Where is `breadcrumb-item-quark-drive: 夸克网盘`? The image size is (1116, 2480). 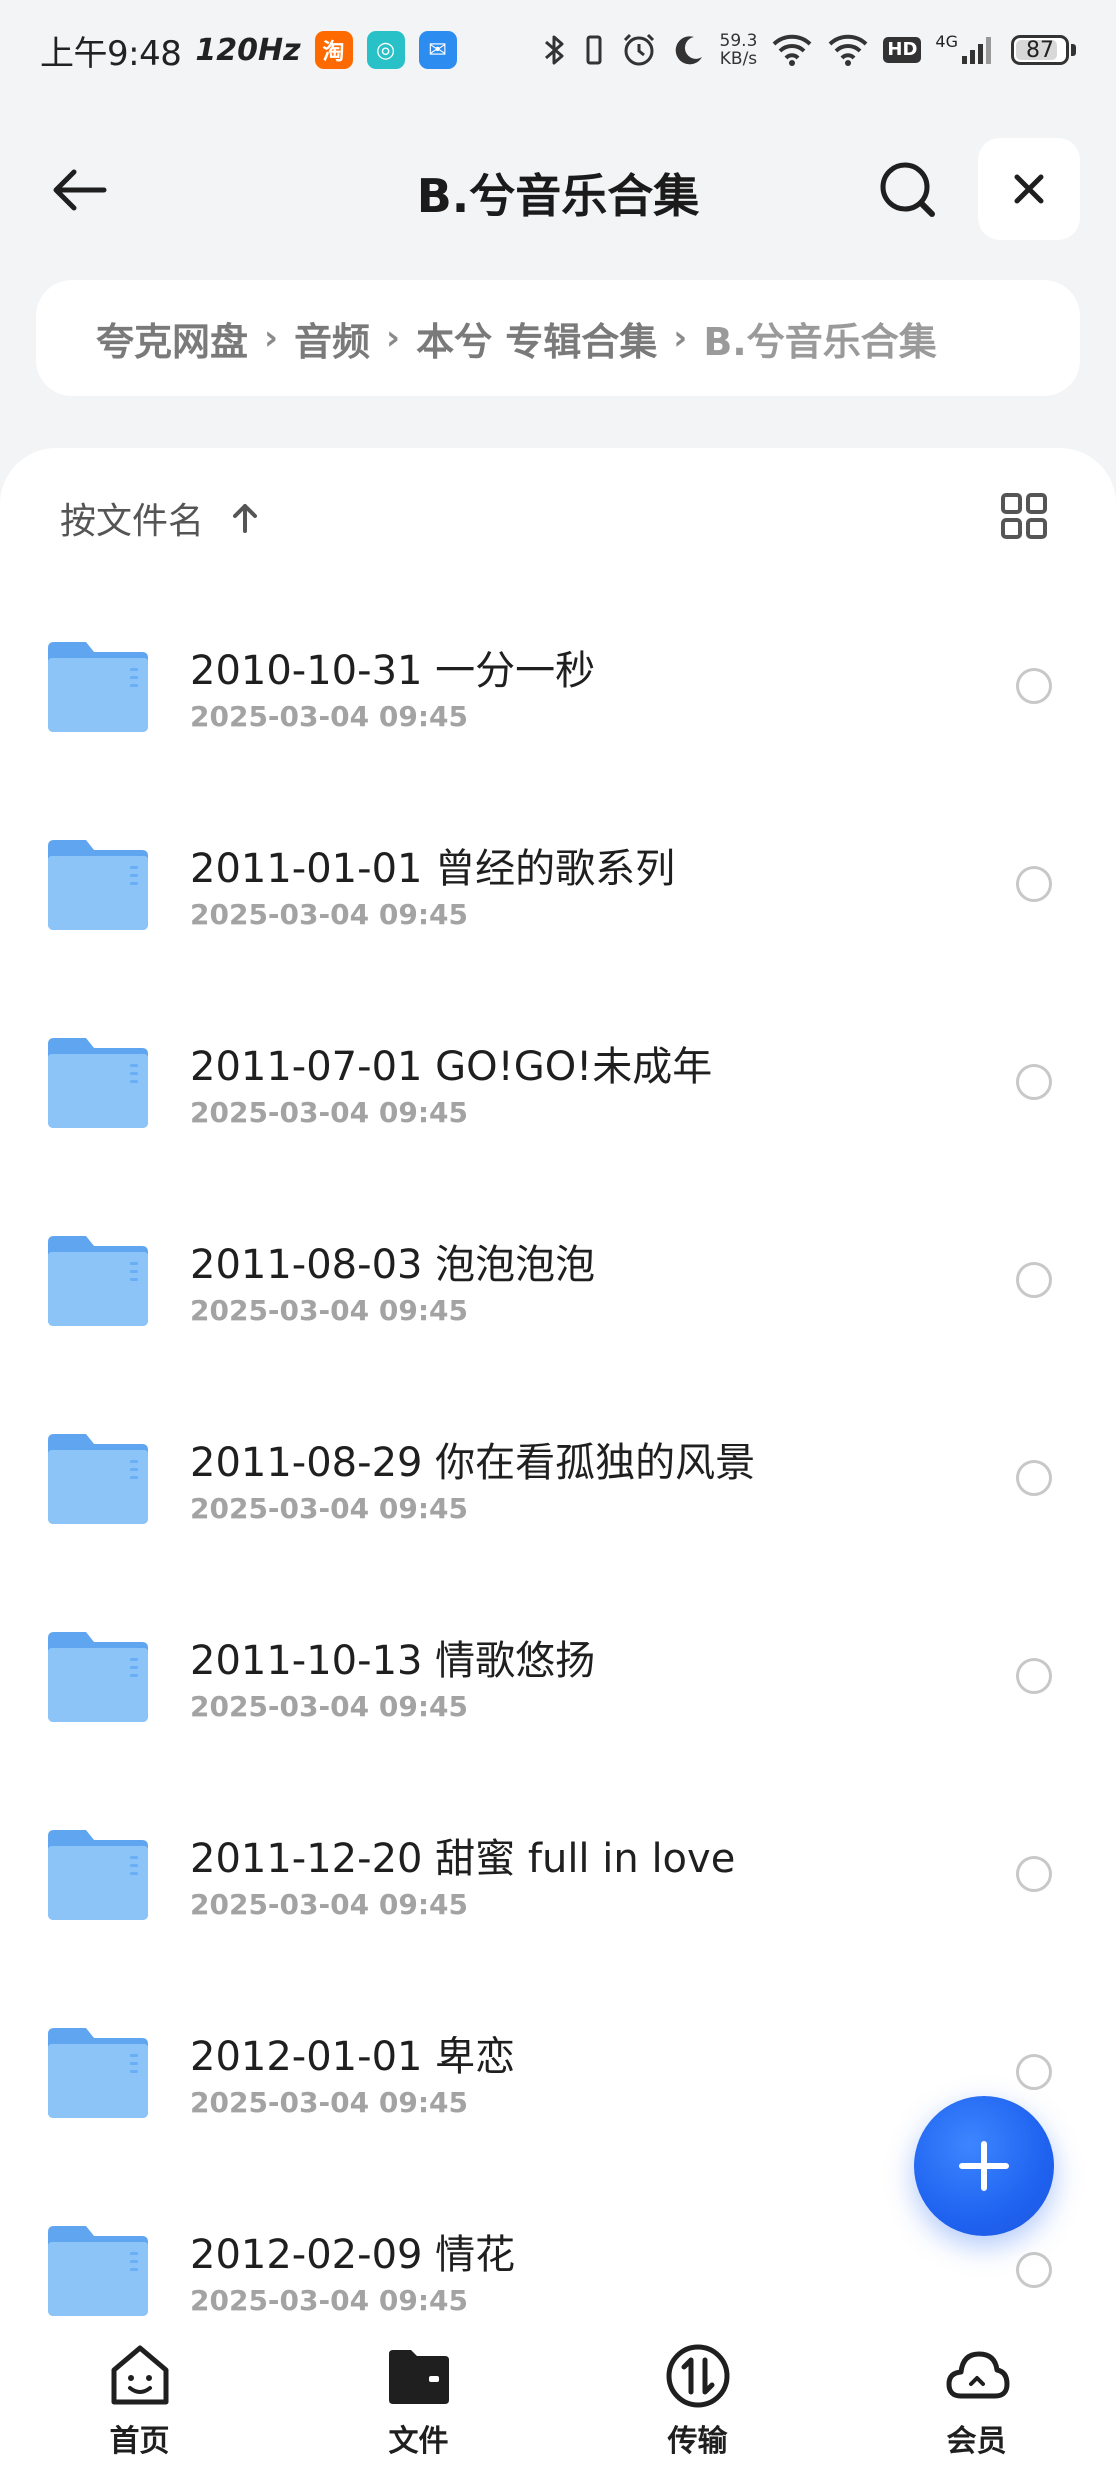
breadcrumb-item-quark-drive: 夸克网盘 is located at coordinates (172, 338).